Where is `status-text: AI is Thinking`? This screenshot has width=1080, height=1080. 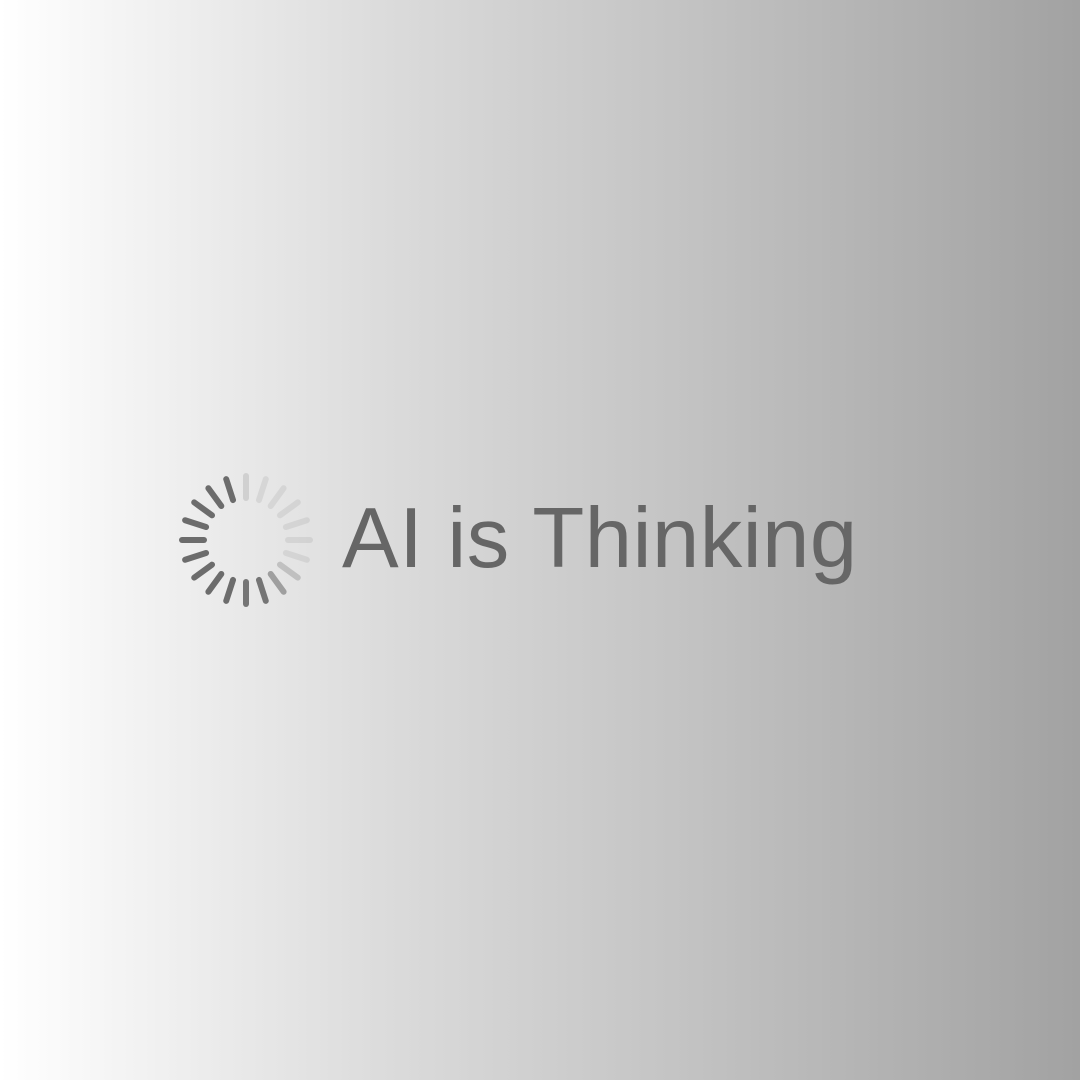
status-text: AI is Thinking is located at coordinates (600, 538).